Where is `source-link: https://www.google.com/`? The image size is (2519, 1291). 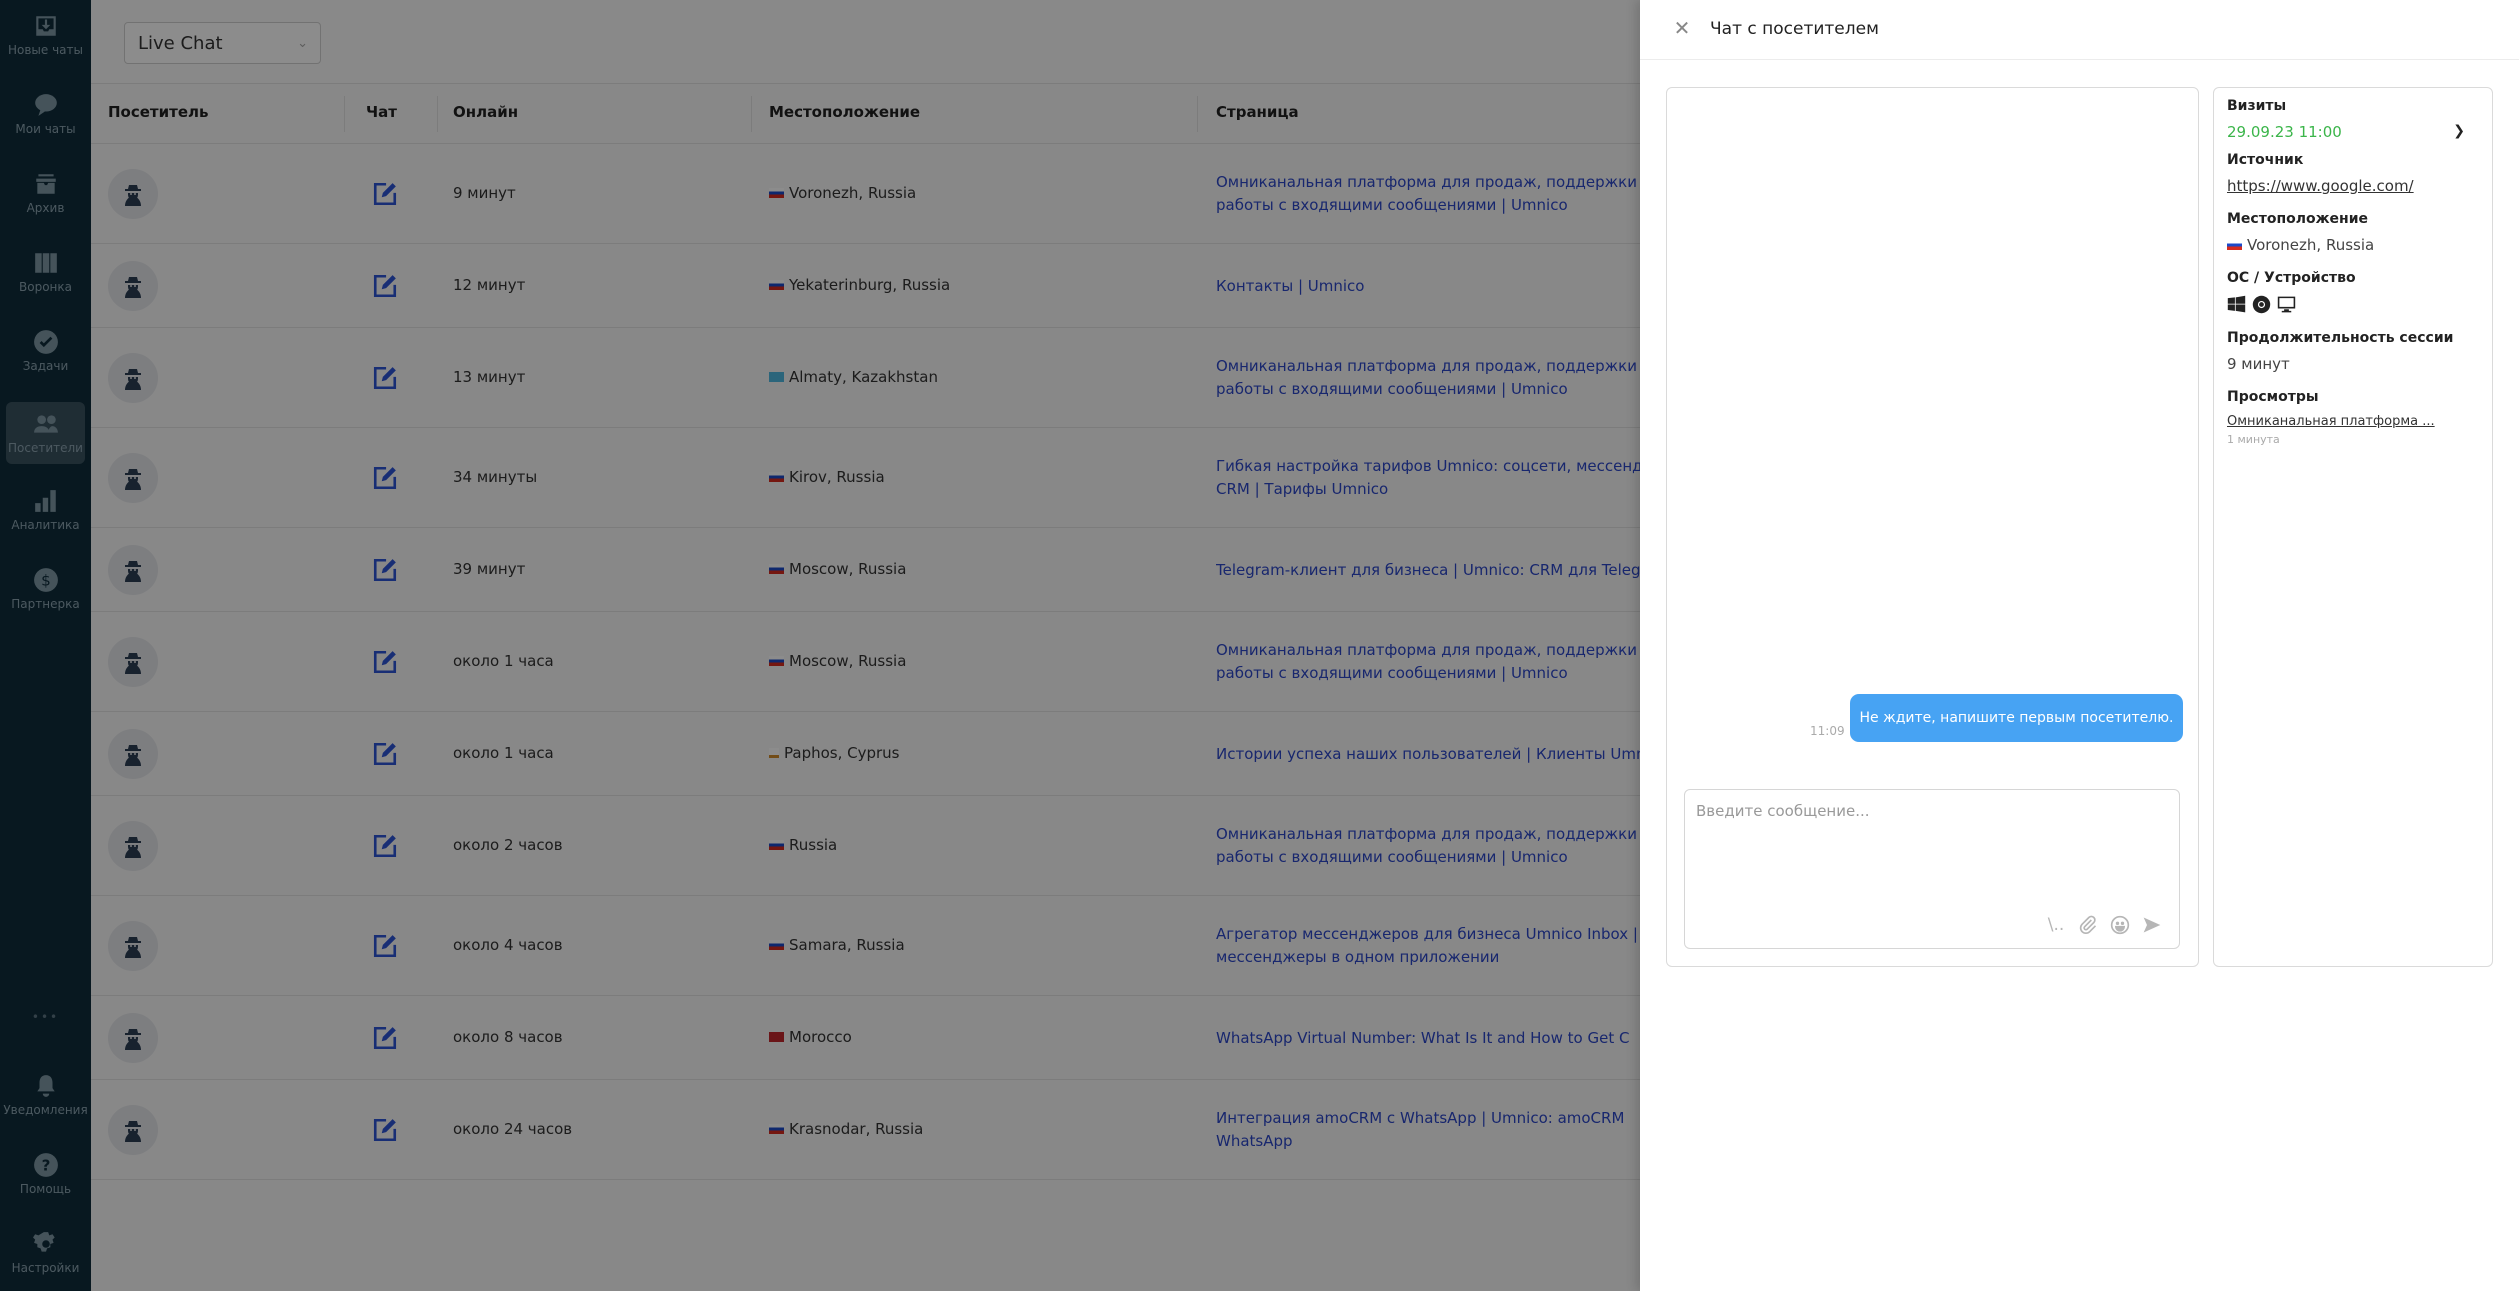 source-link: https://www.google.com/ is located at coordinates (2320, 186).